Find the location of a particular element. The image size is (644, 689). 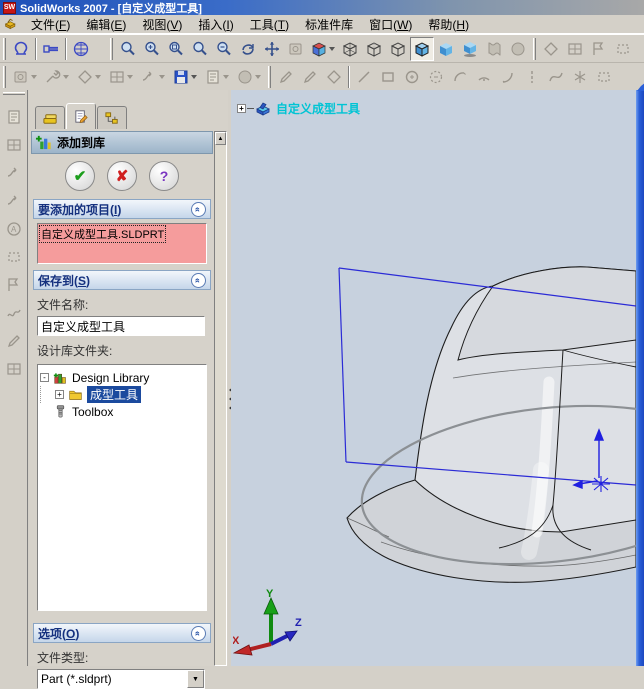

tools-flyout-icon is located at coordinates (121, 77).